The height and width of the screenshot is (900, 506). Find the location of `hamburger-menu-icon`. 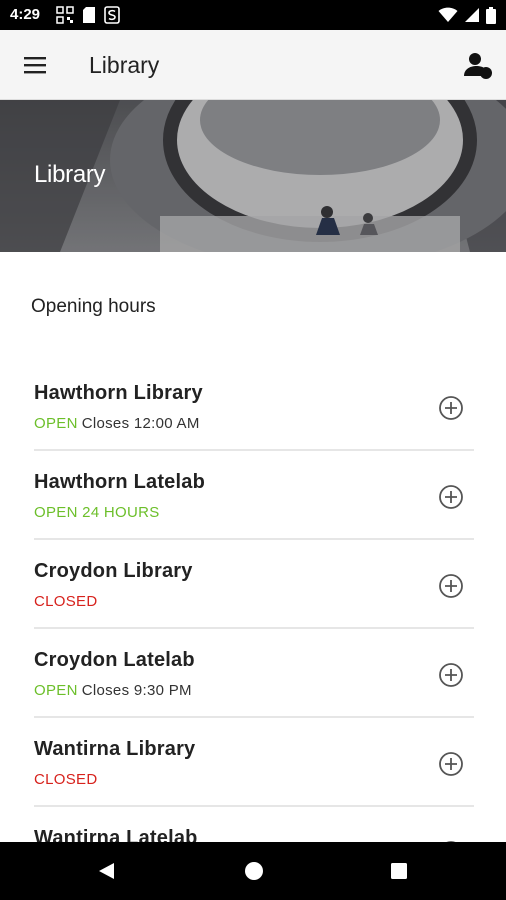

hamburger-menu-icon is located at coordinates (35, 65).